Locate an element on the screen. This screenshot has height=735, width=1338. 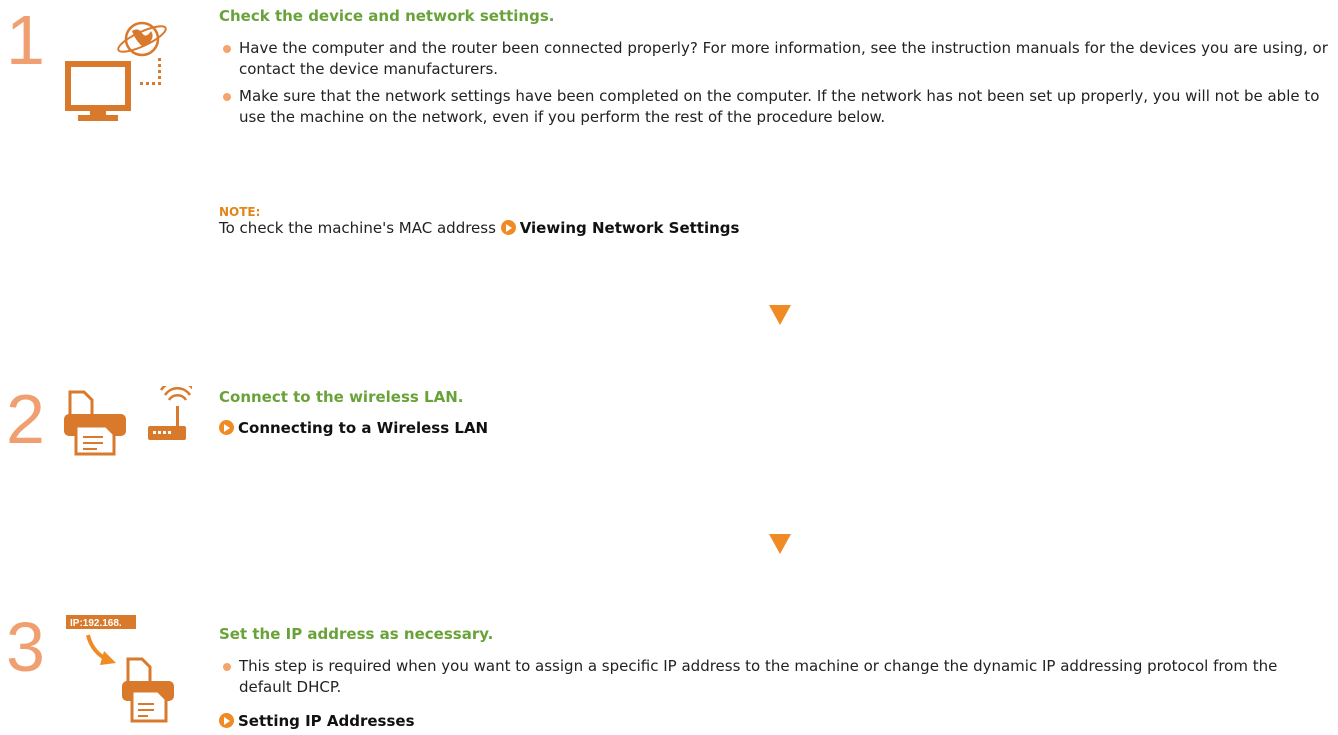
step-3-number: 3 is located at coordinates (25, 647).